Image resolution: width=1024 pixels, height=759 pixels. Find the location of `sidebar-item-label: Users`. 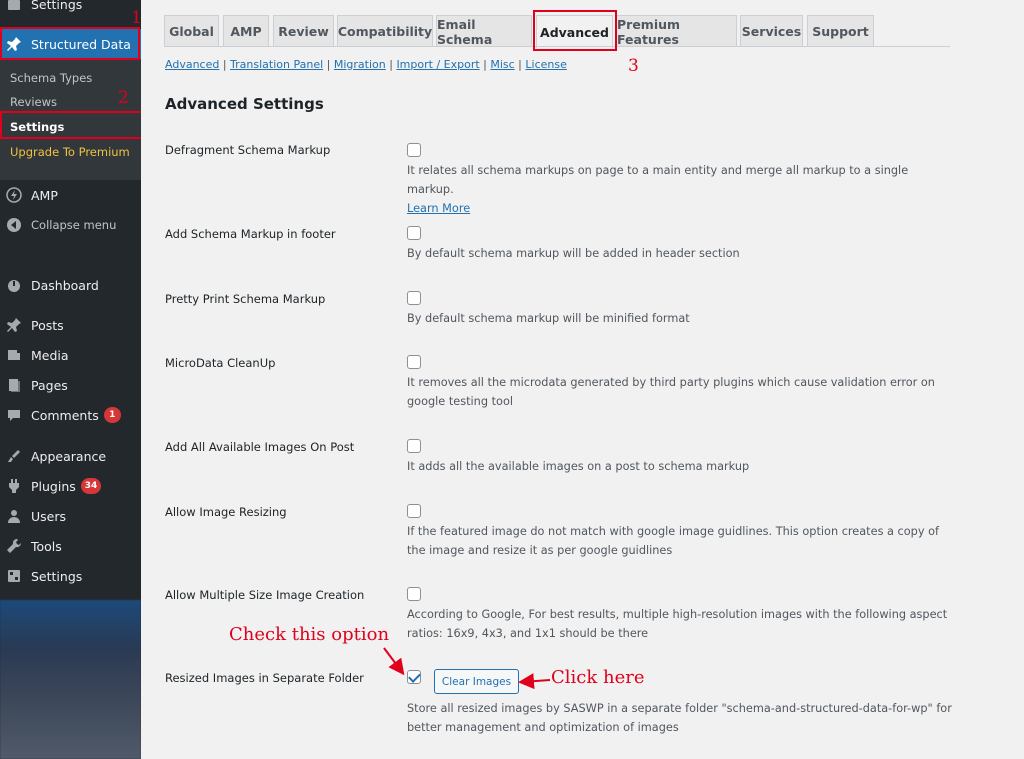

sidebar-item-label: Users is located at coordinates (49, 516).